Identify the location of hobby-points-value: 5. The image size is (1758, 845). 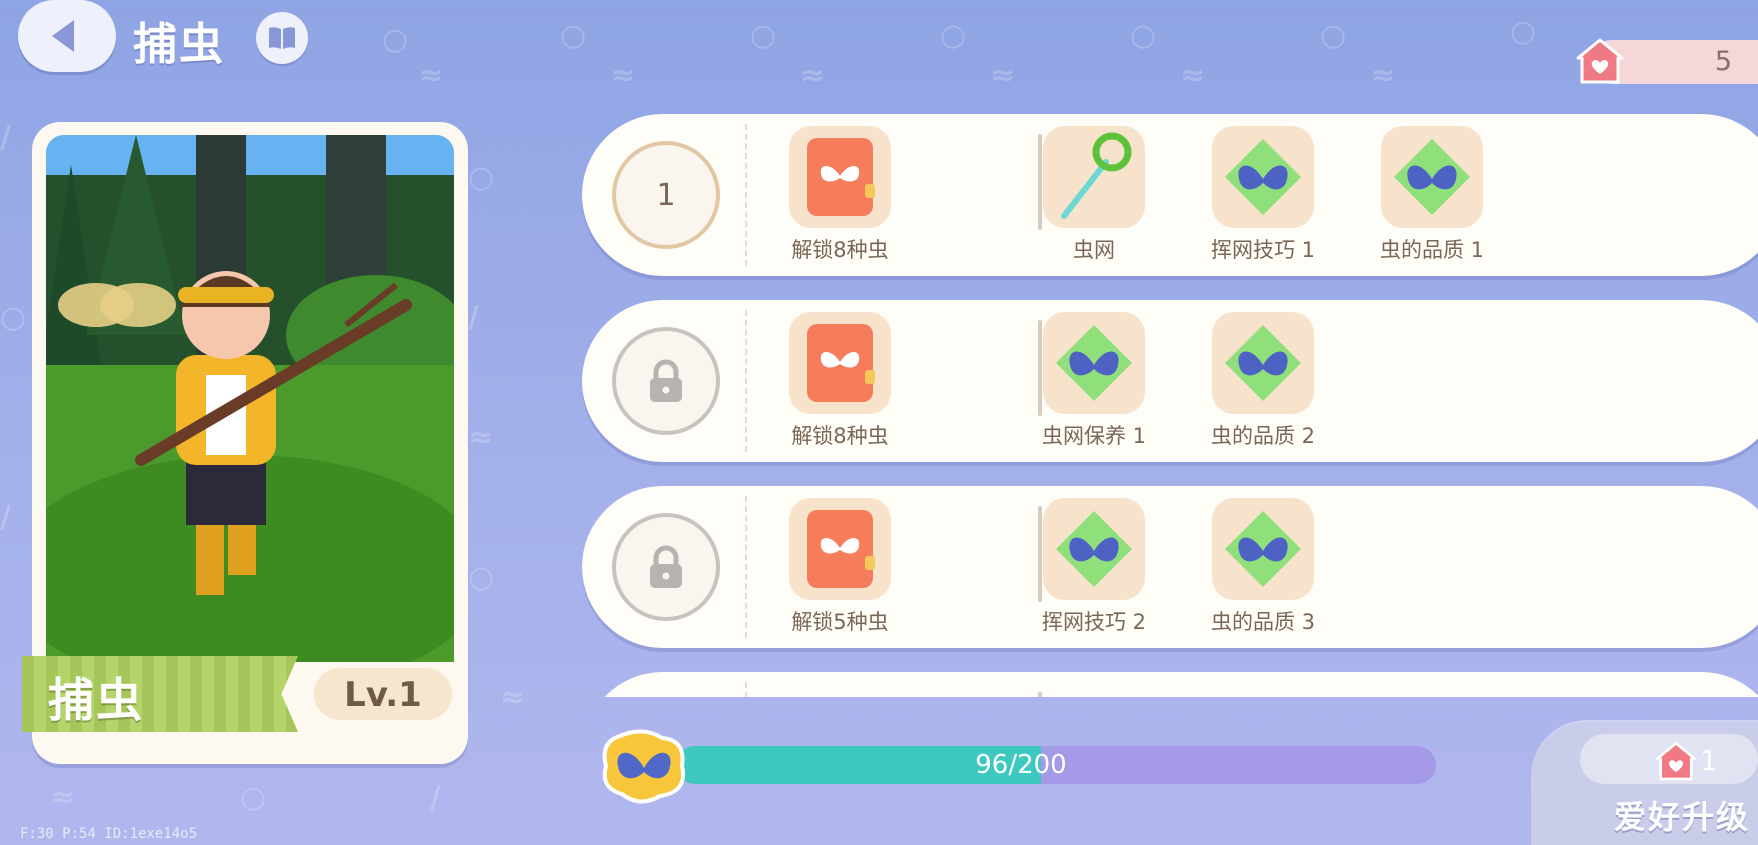
(1723, 61).